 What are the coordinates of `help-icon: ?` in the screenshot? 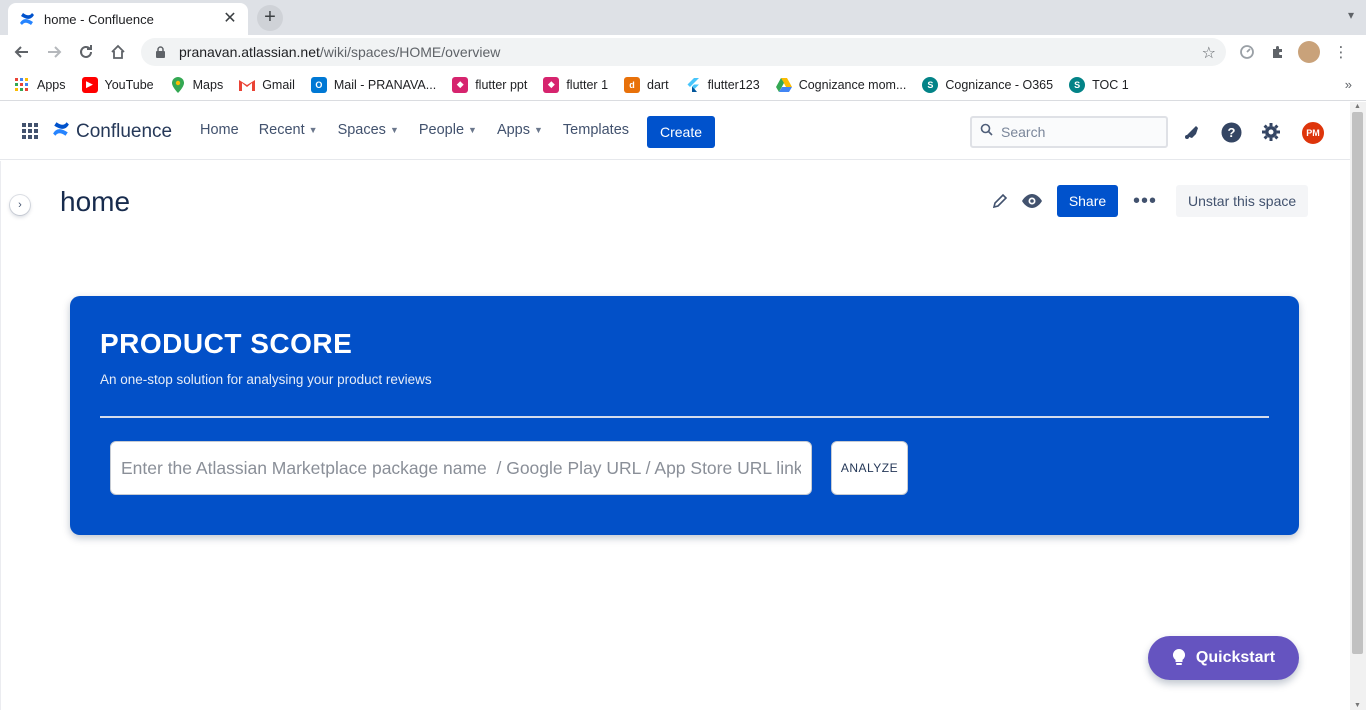 It's located at (1231, 132).